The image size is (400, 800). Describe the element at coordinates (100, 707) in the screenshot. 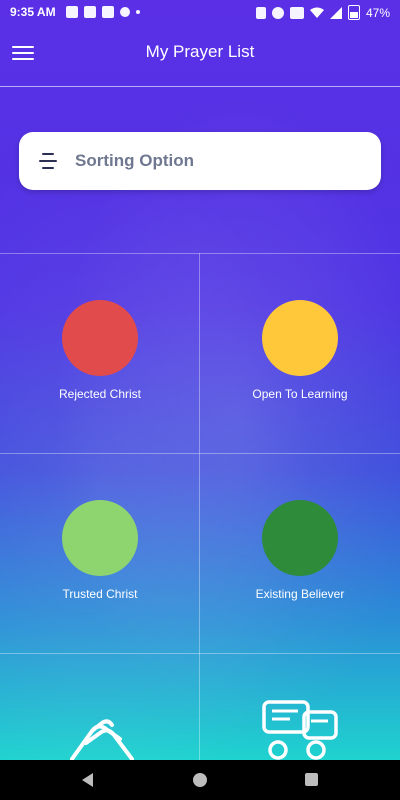

I see `handshake-tile` at that location.